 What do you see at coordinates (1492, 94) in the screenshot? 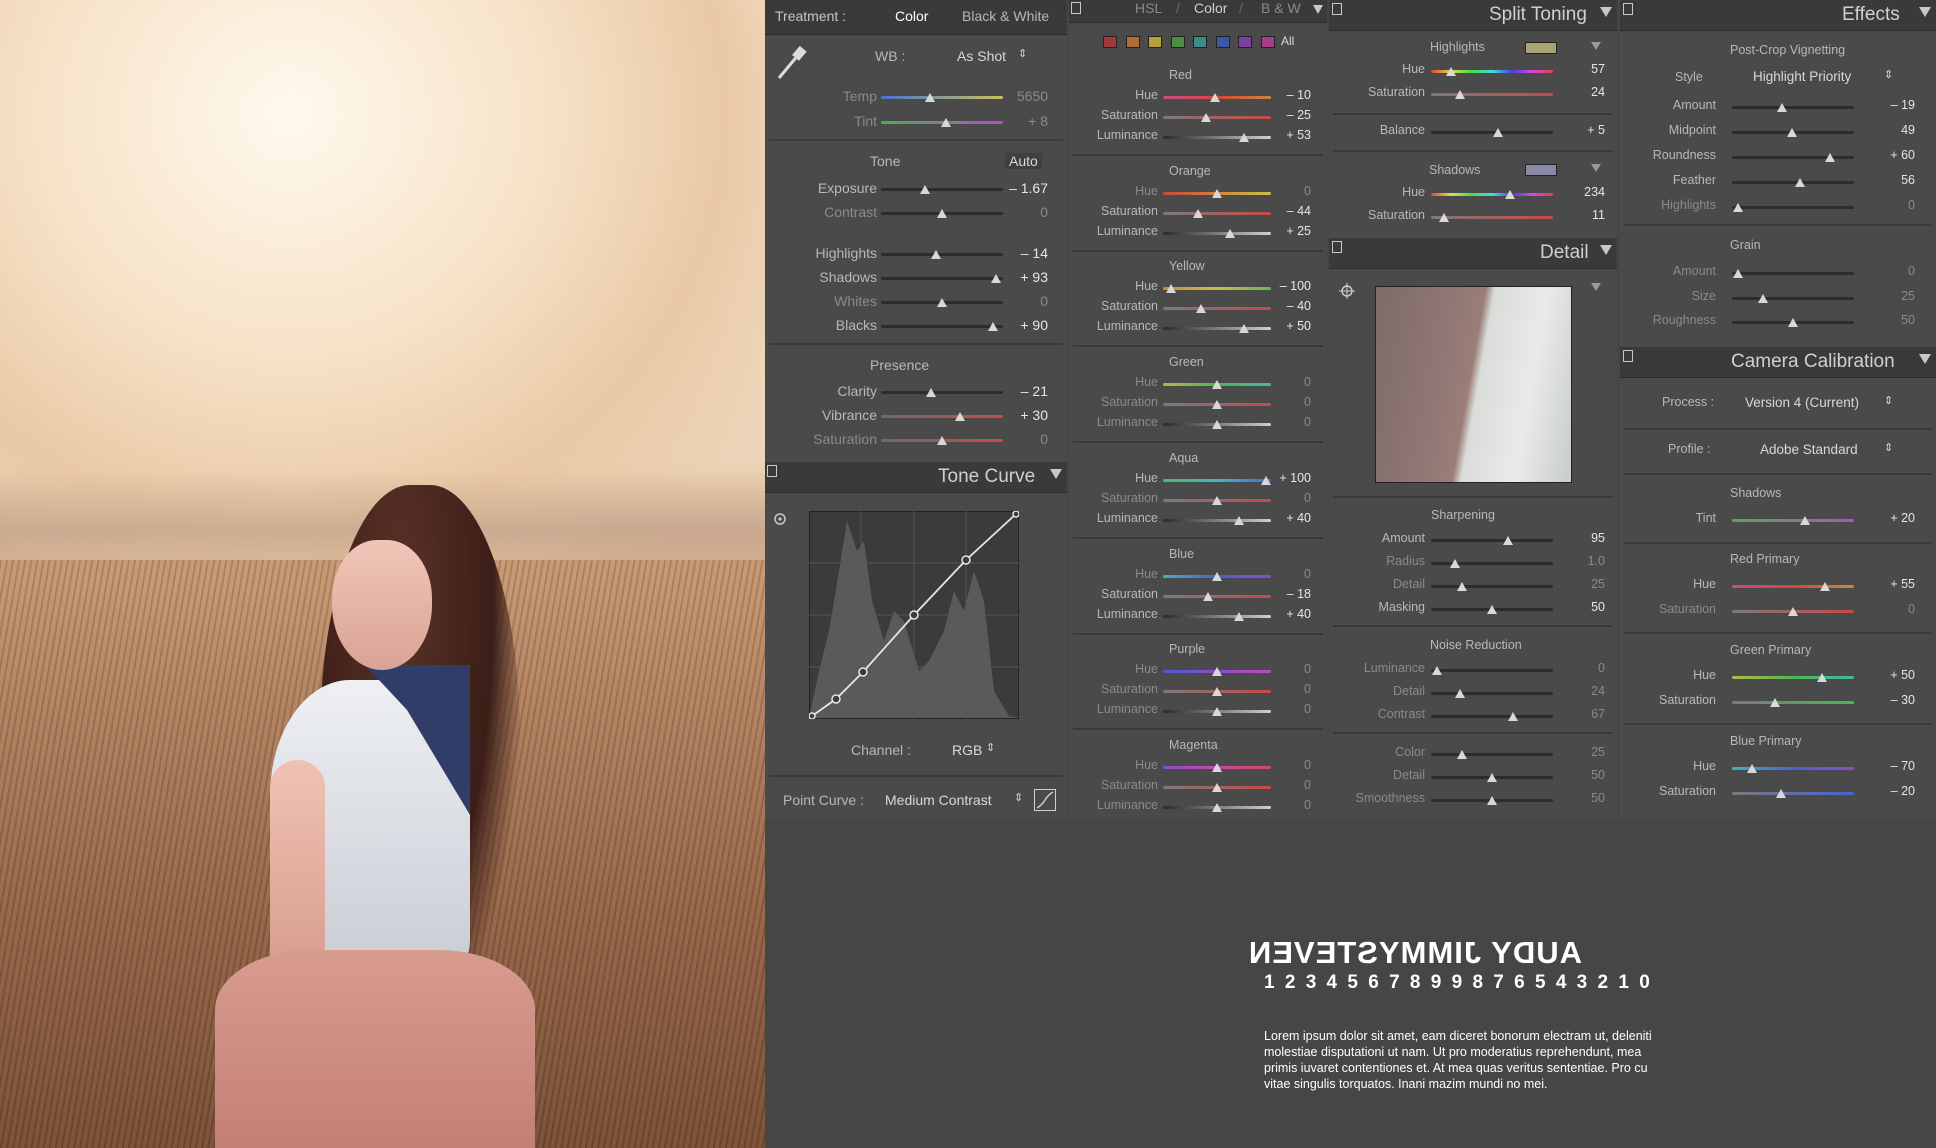
I see `st-highlights-sat-slider` at bounding box center [1492, 94].